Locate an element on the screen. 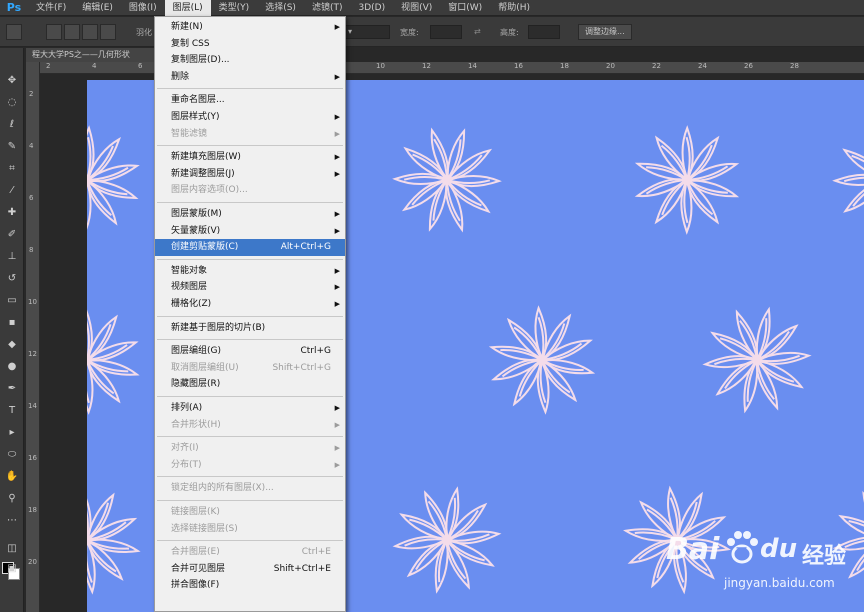 The height and width of the screenshot is (612, 864). more-tools-icon: ⋯ is located at coordinates (12, 520).